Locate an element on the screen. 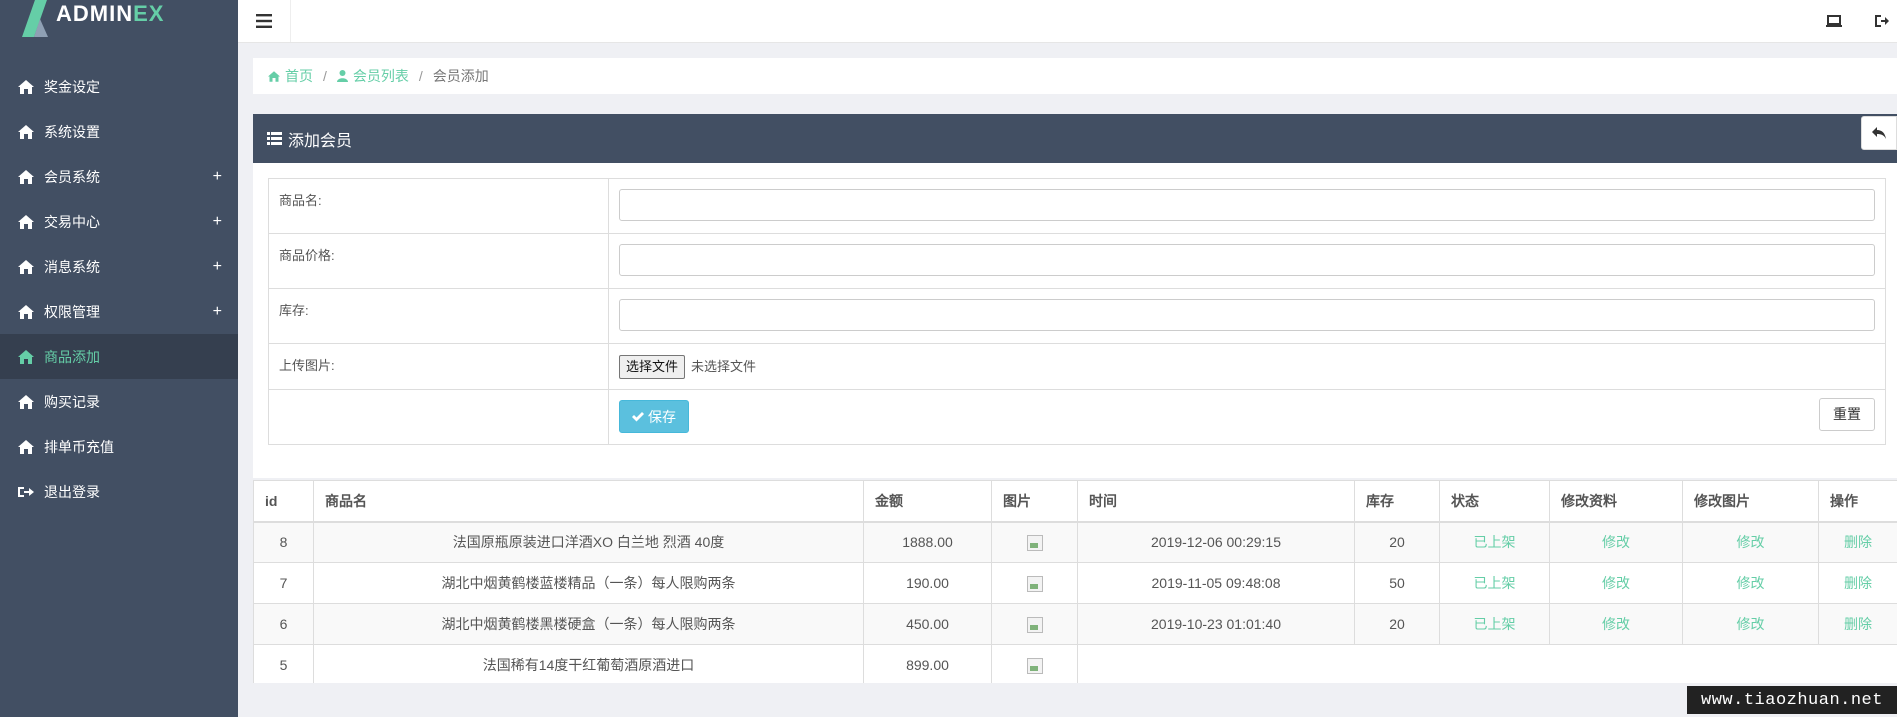 The width and height of the screenshot is (1897, 717). product-price-input is located at coordinates (1247, 260).